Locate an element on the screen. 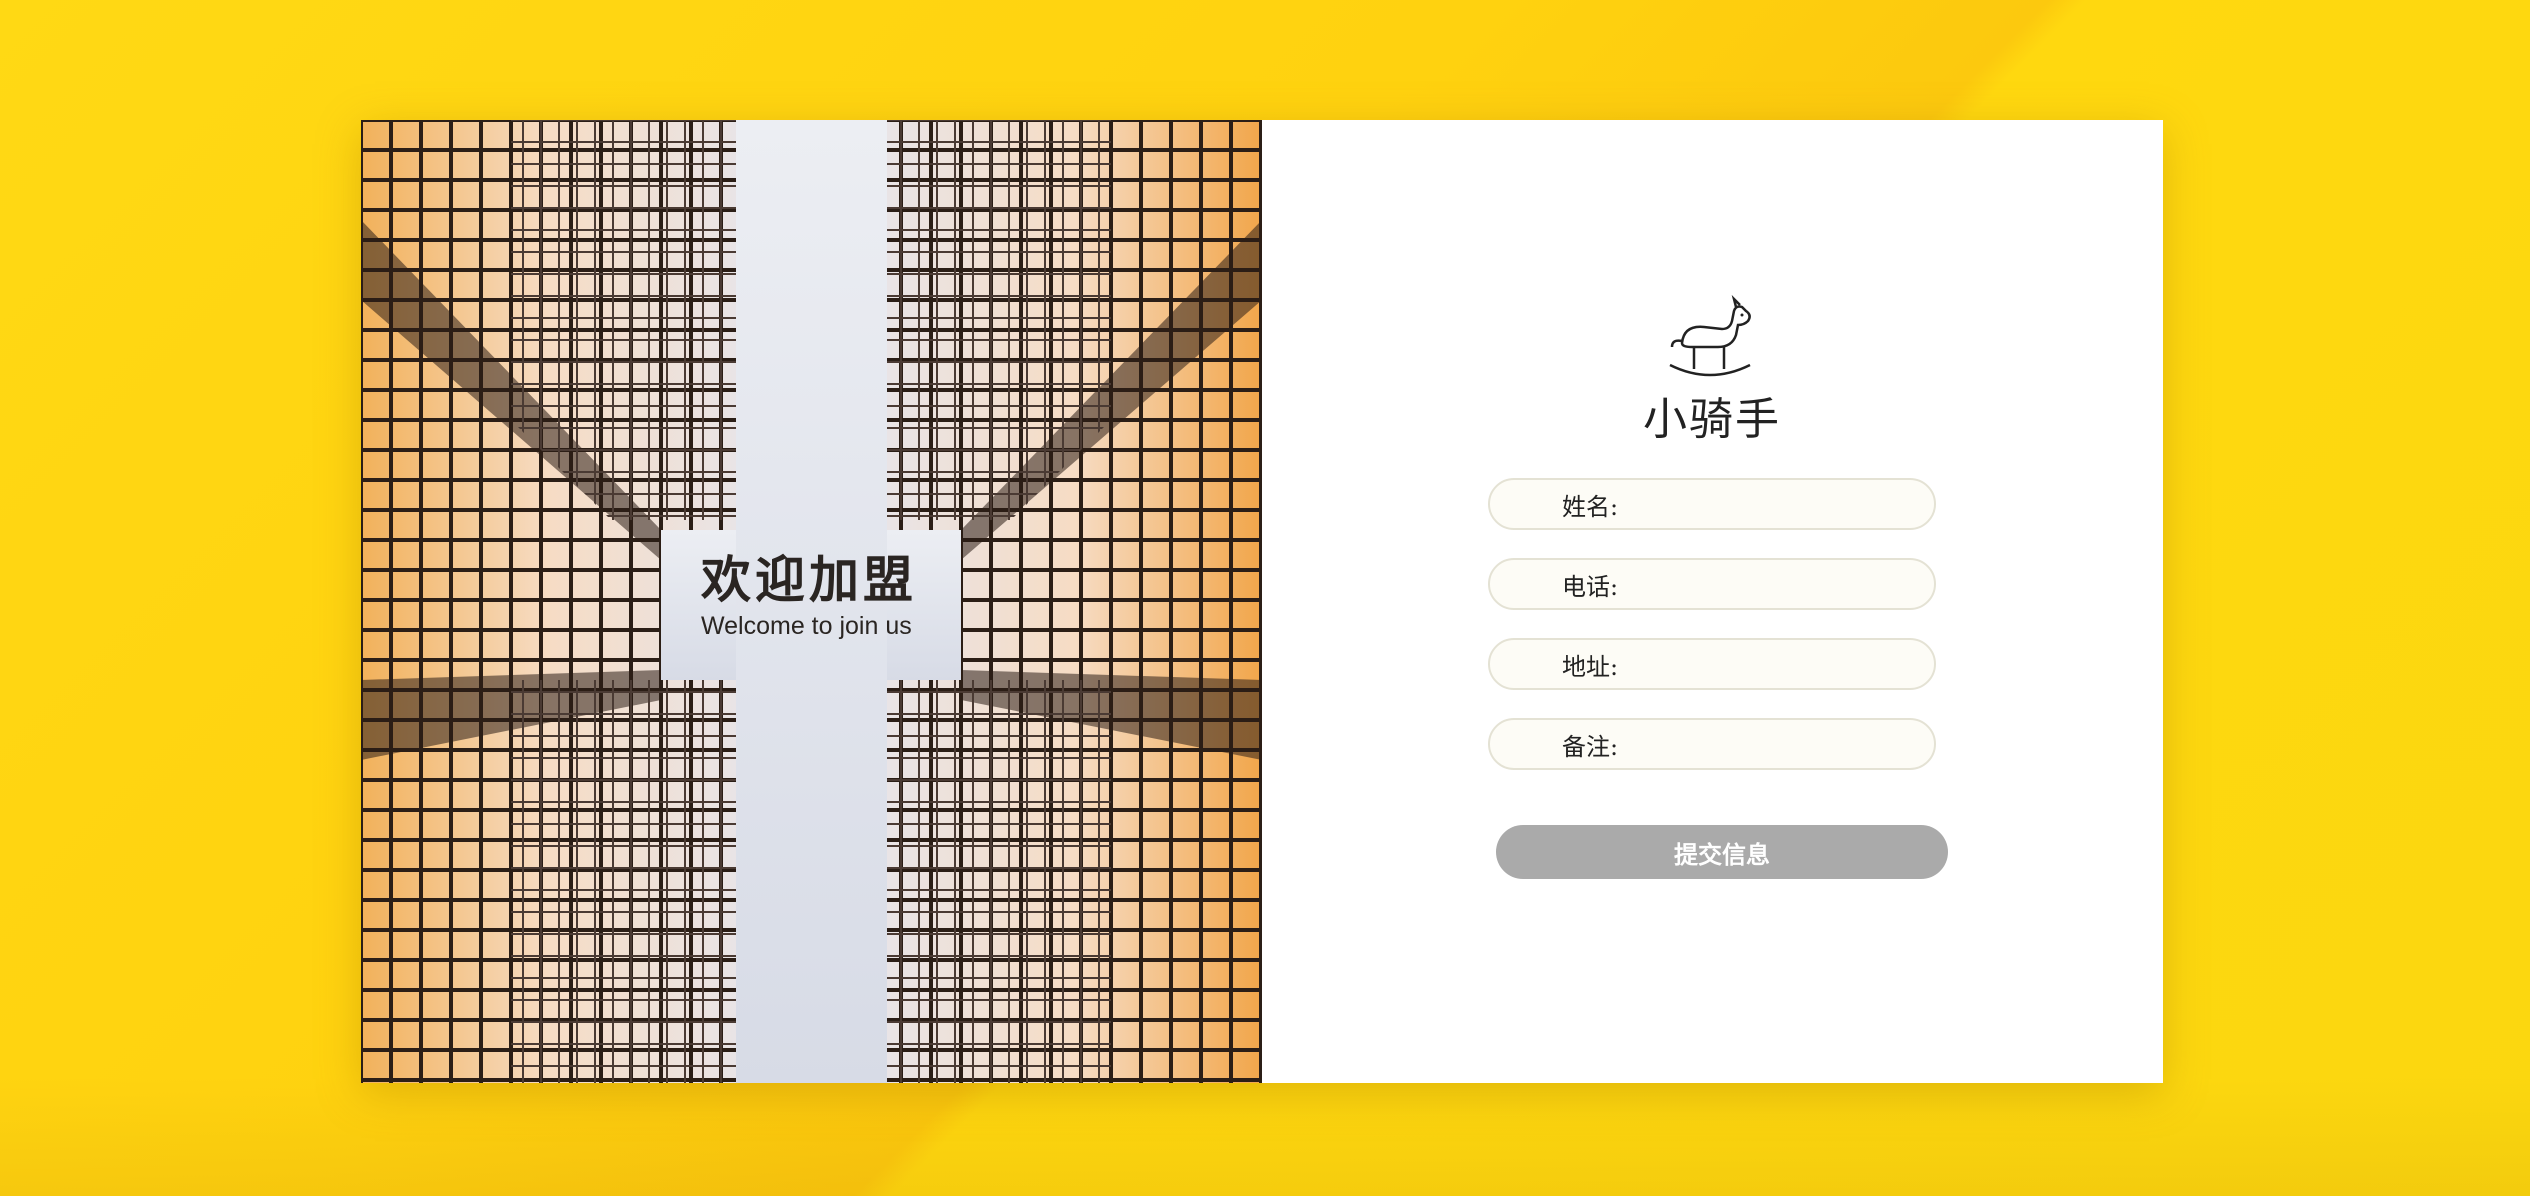  address-field-label: 地址: is located at coordinates (1590, 666).